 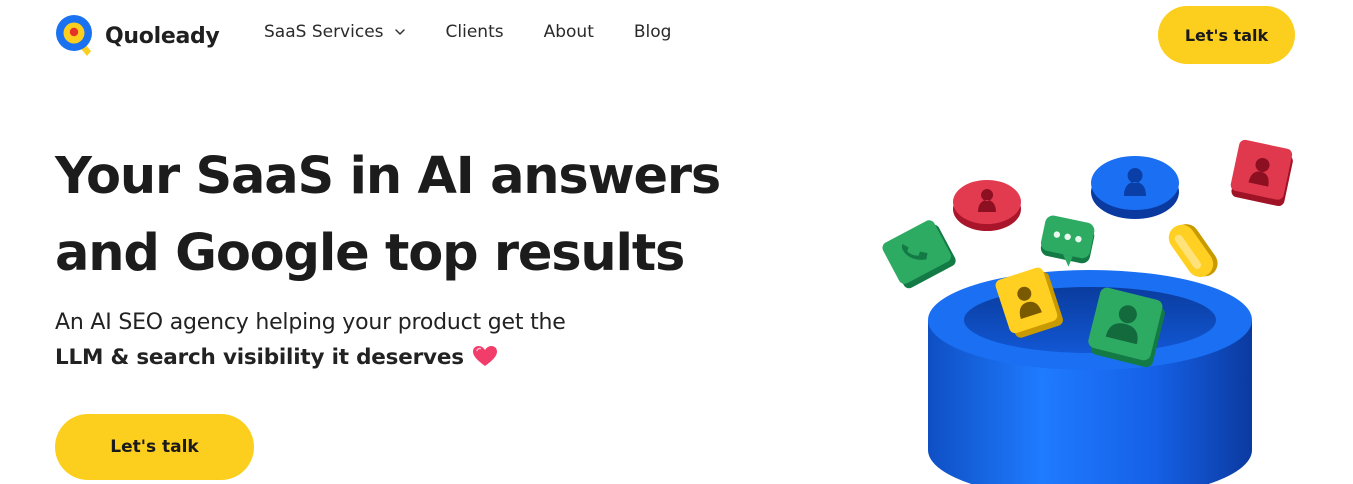 I want to click on hero-title-line-2: and Google top results, so click(x=370, y=253).